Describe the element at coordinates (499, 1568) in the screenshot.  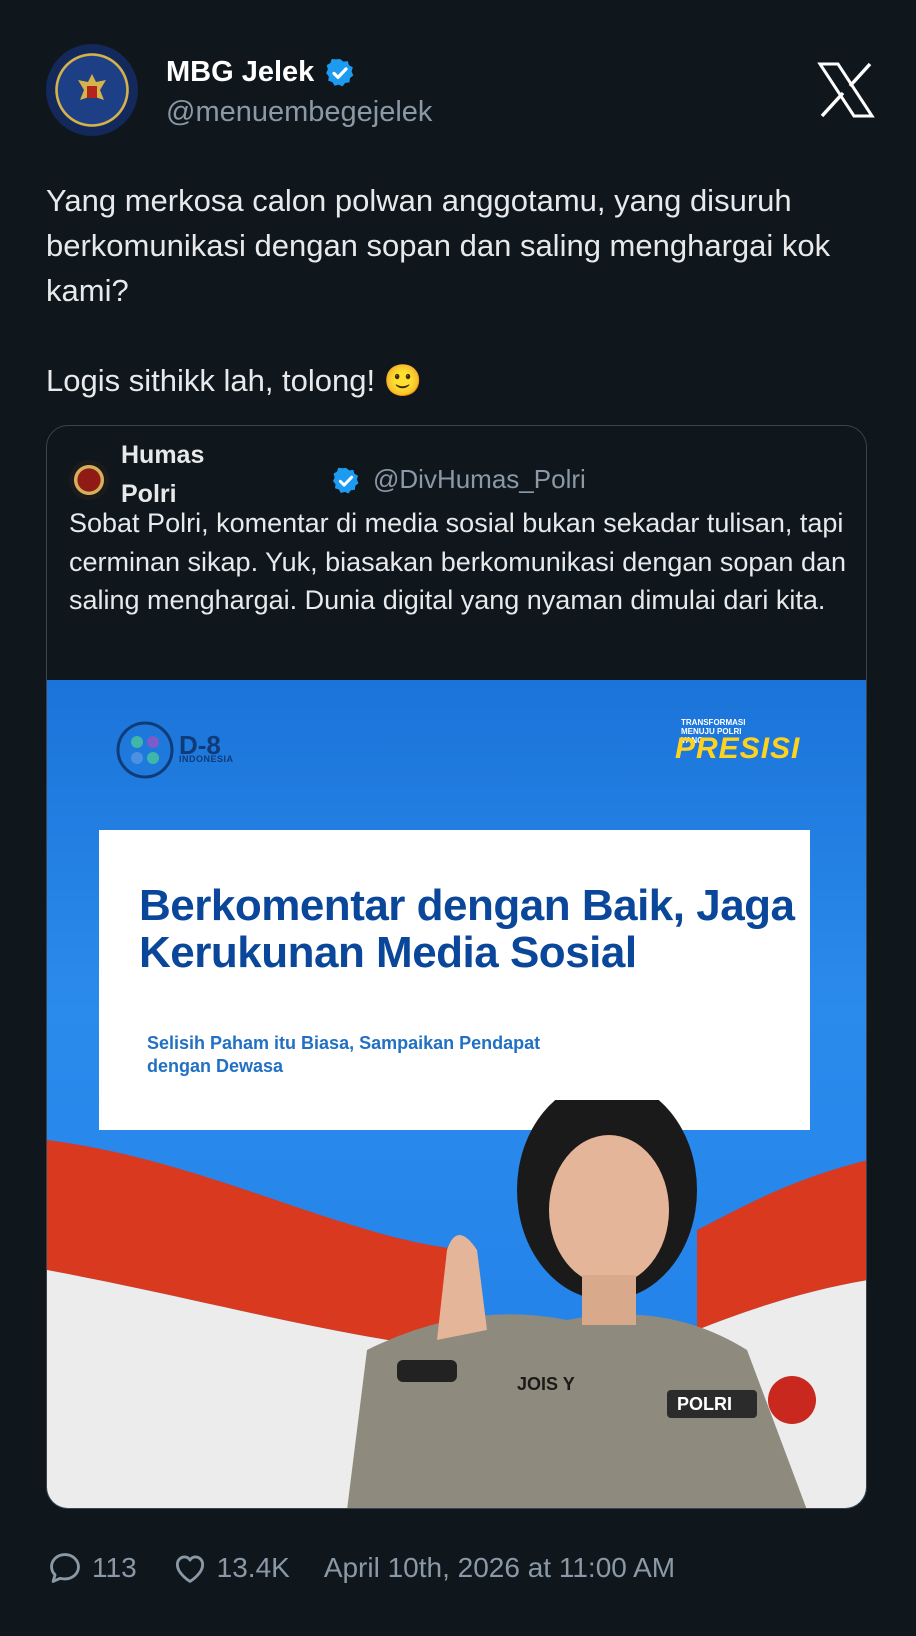
I see `timestamp: April 10th, 2026 at 11:00 AM` at that location.